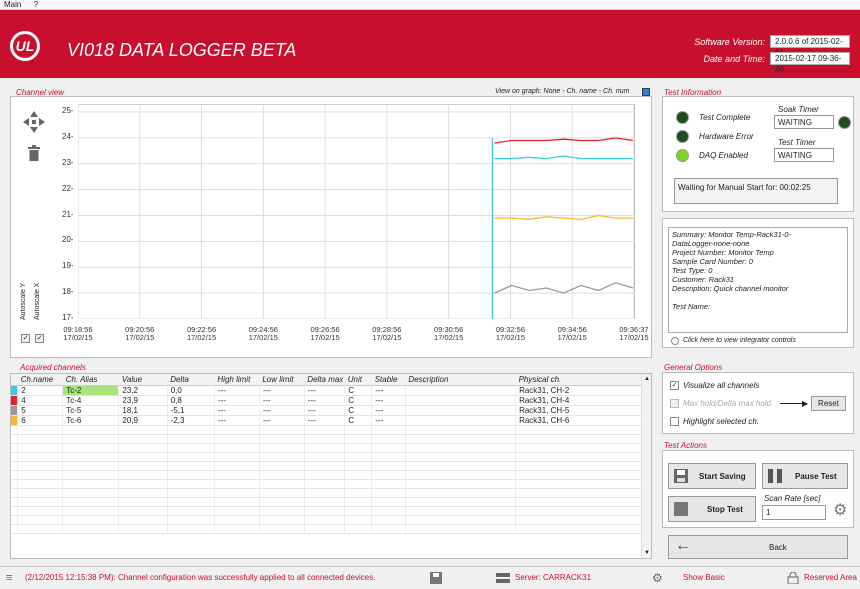 This screenshot has width=860, height=589. Describe the element at coordinates (91, 410) in the screenshot. I see `table-cell: Tc-5` at that location.